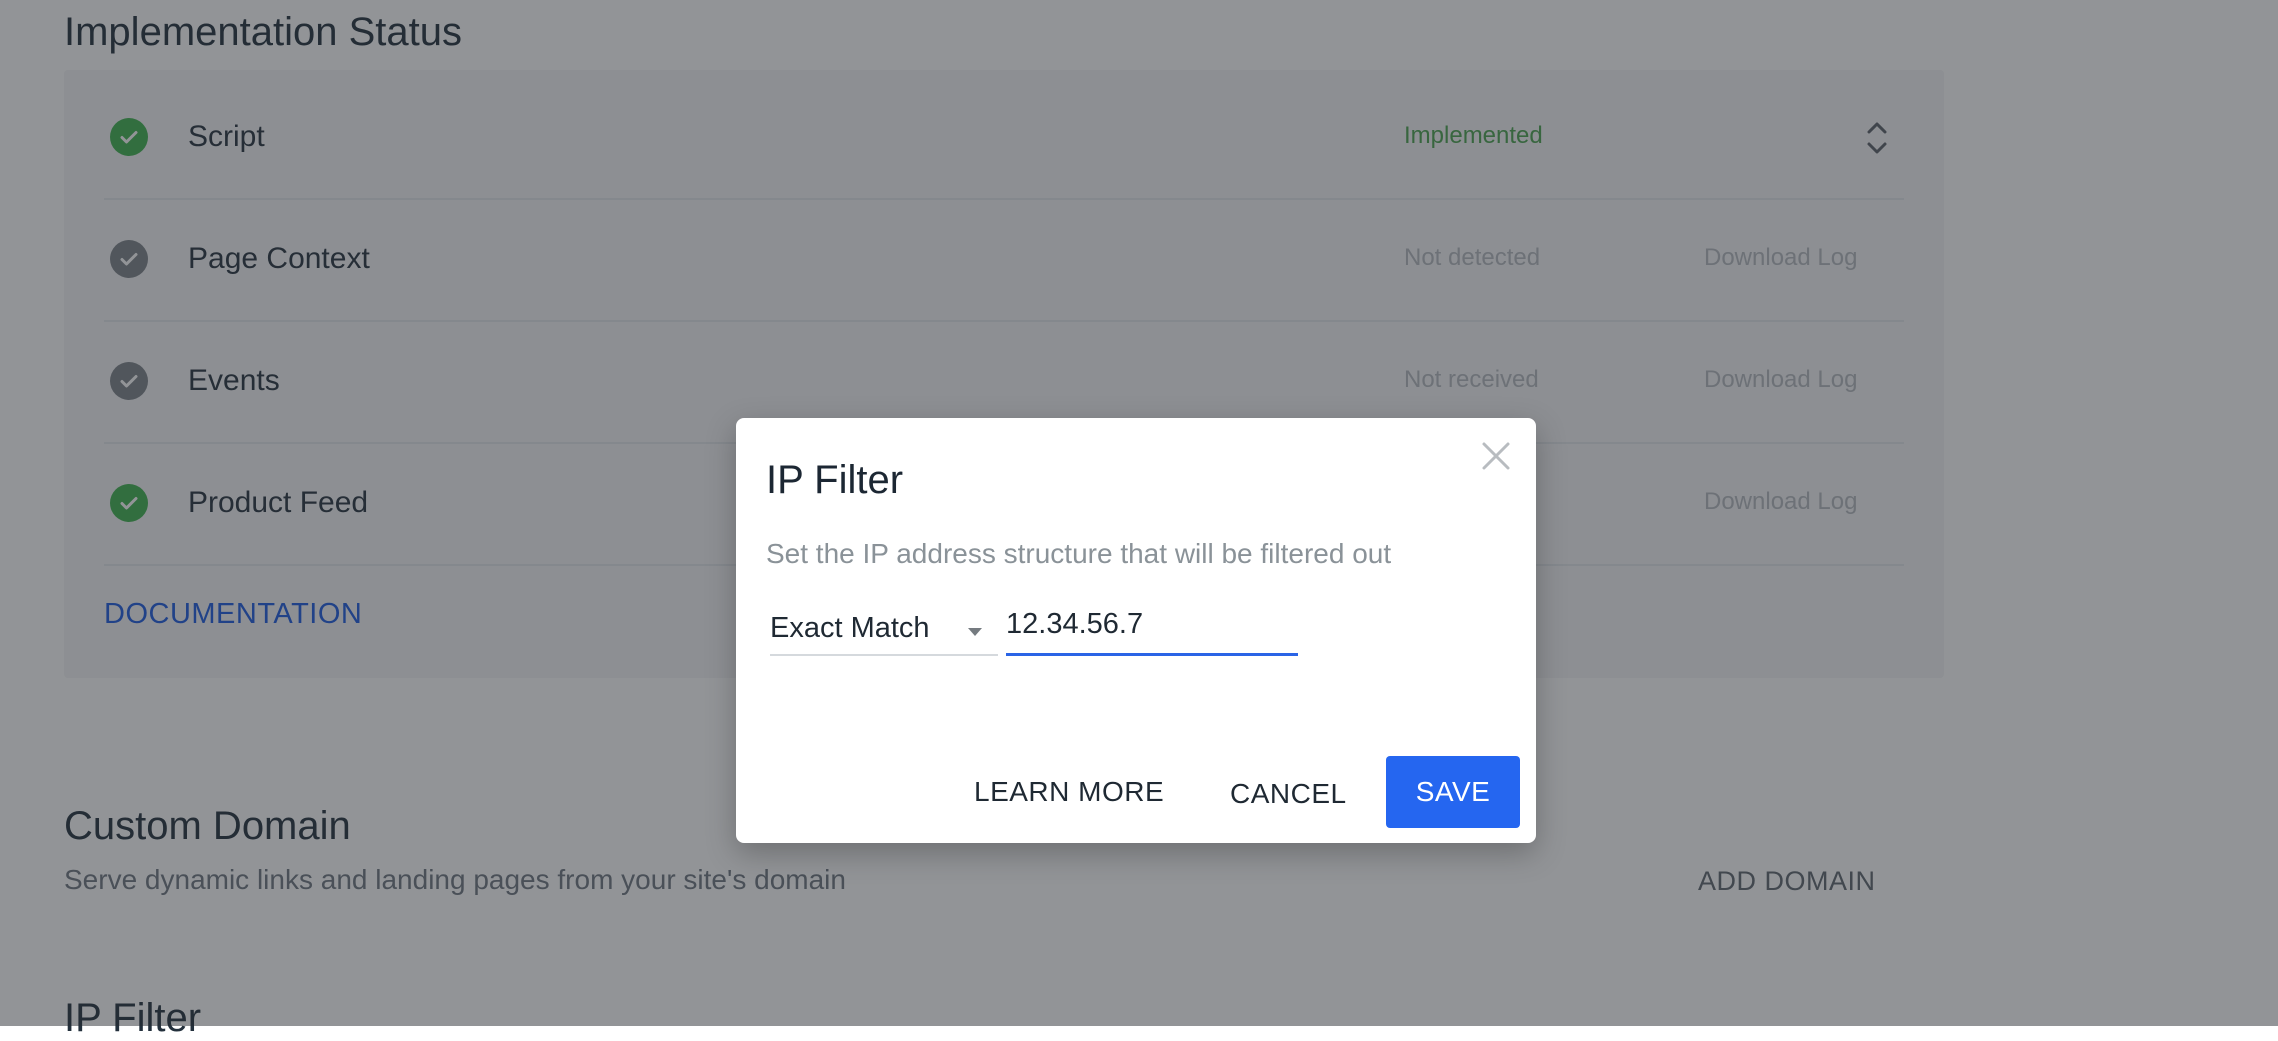  What do you see at coordinates (975, 632) in the screenshot?
I see `chevron-down-icon` at bounding box center [975, 632].